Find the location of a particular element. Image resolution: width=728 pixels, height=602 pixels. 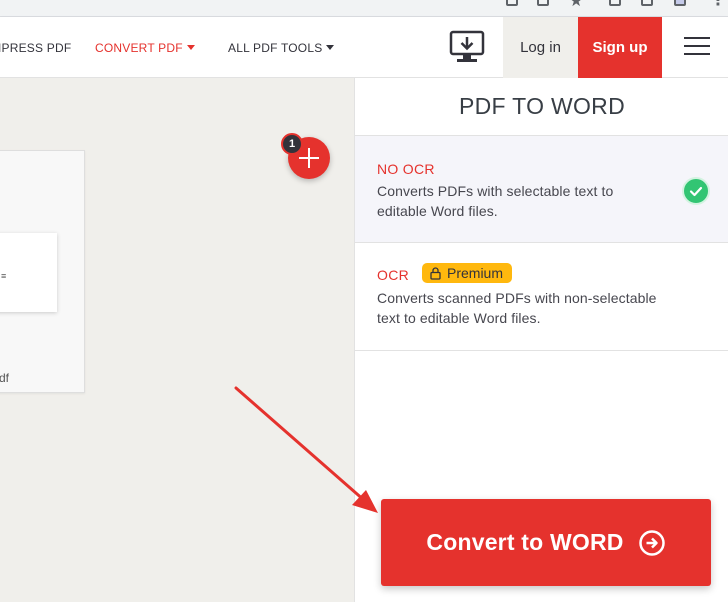

nav-all-tools-label: ALL PDF TOOLS is located at coordinates (275, 48).